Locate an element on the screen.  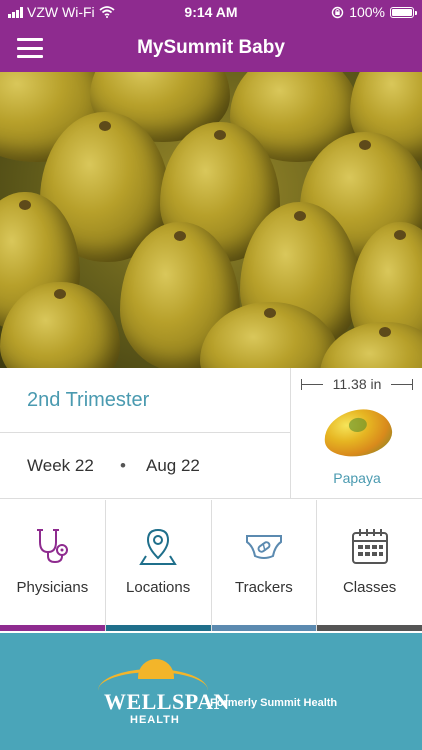
status-bar: VZW Wi-Fi 9:14 AM 100% is located at coordinates (211, 12).